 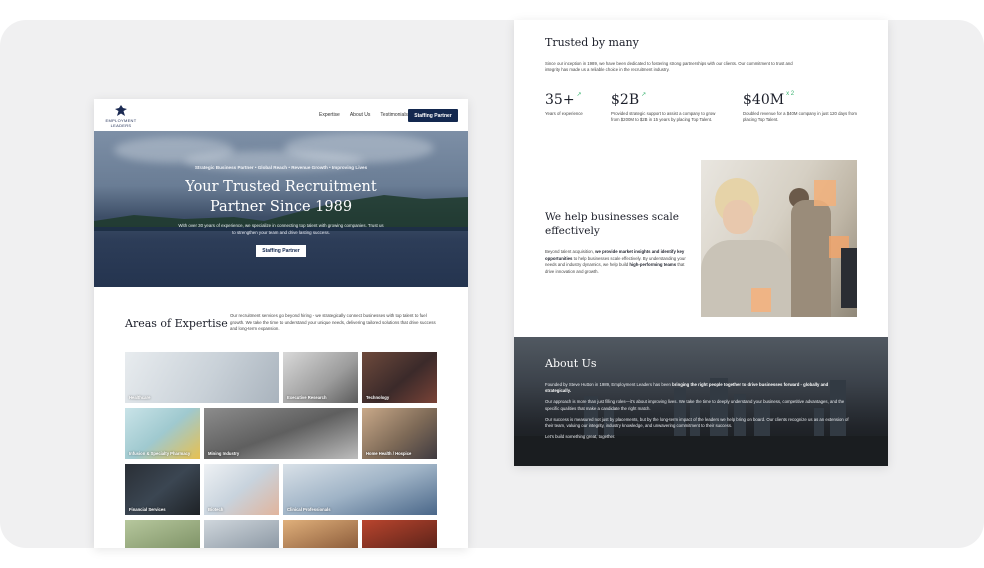 I want to click on nav-expertise: Expertise, so click(x=329, y=115).